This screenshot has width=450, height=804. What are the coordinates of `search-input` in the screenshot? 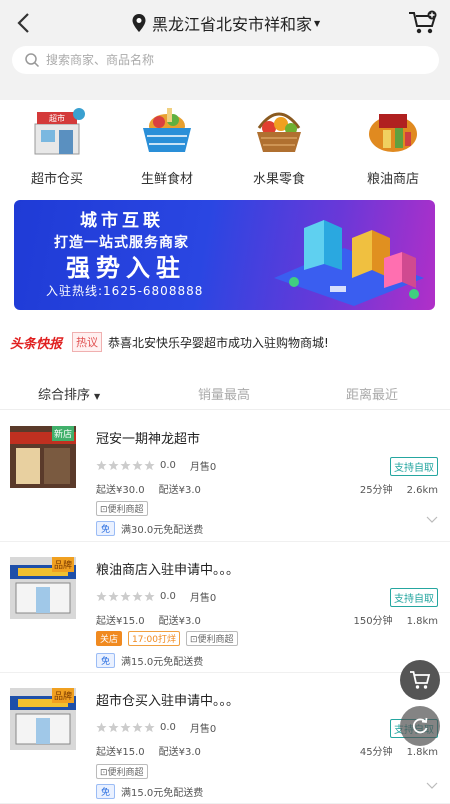 It's located at (226, 60).